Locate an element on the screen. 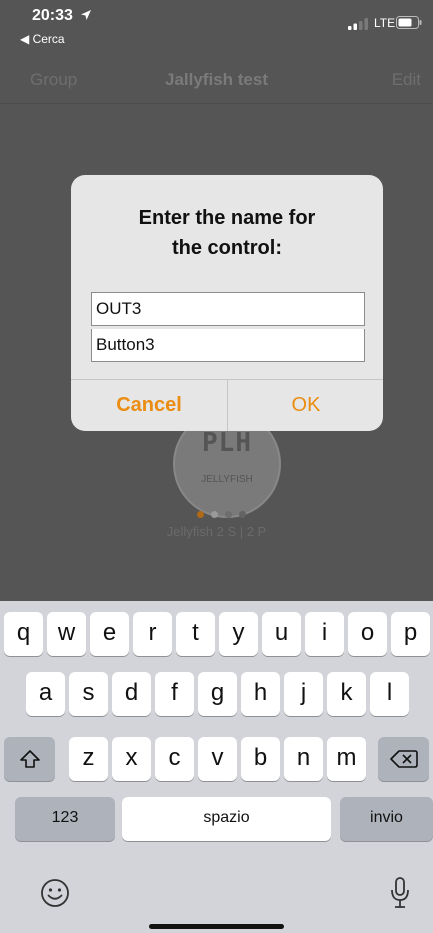 The width and height of the screenshot is (433, 933). shift-key is located at coordinates (29, 759).